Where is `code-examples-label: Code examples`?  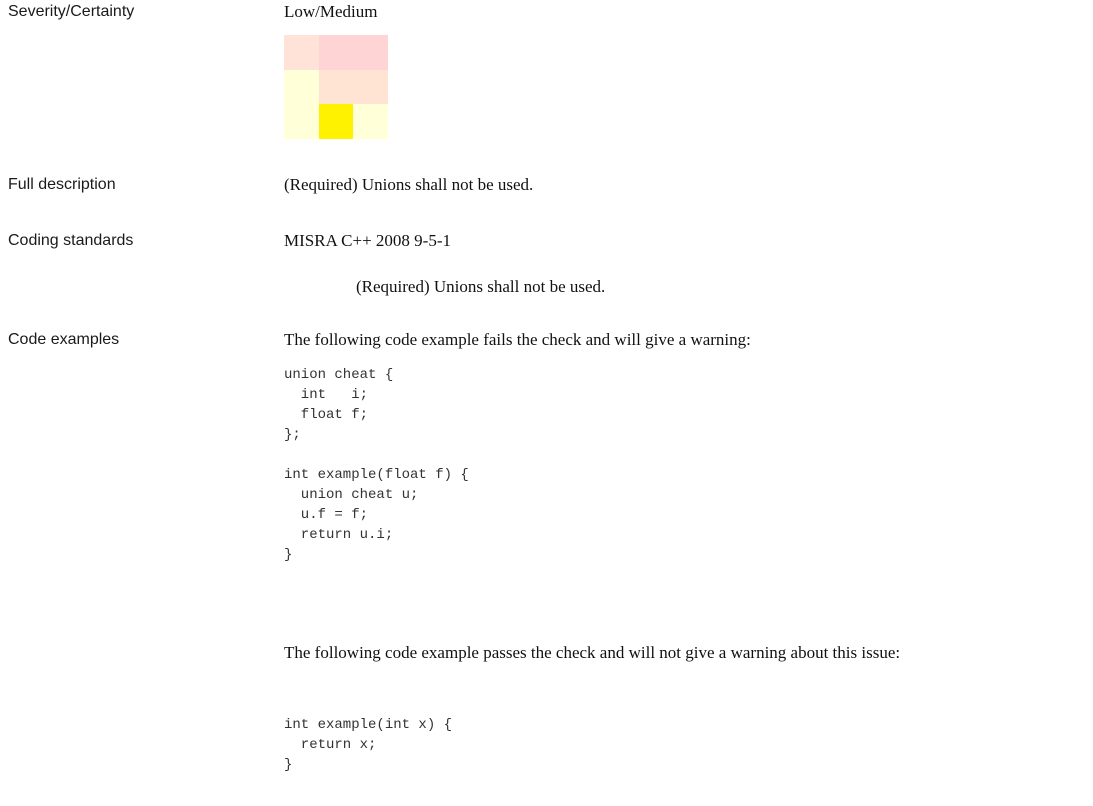
code-examples-label: Code examples is located at coordinates (64, 339).